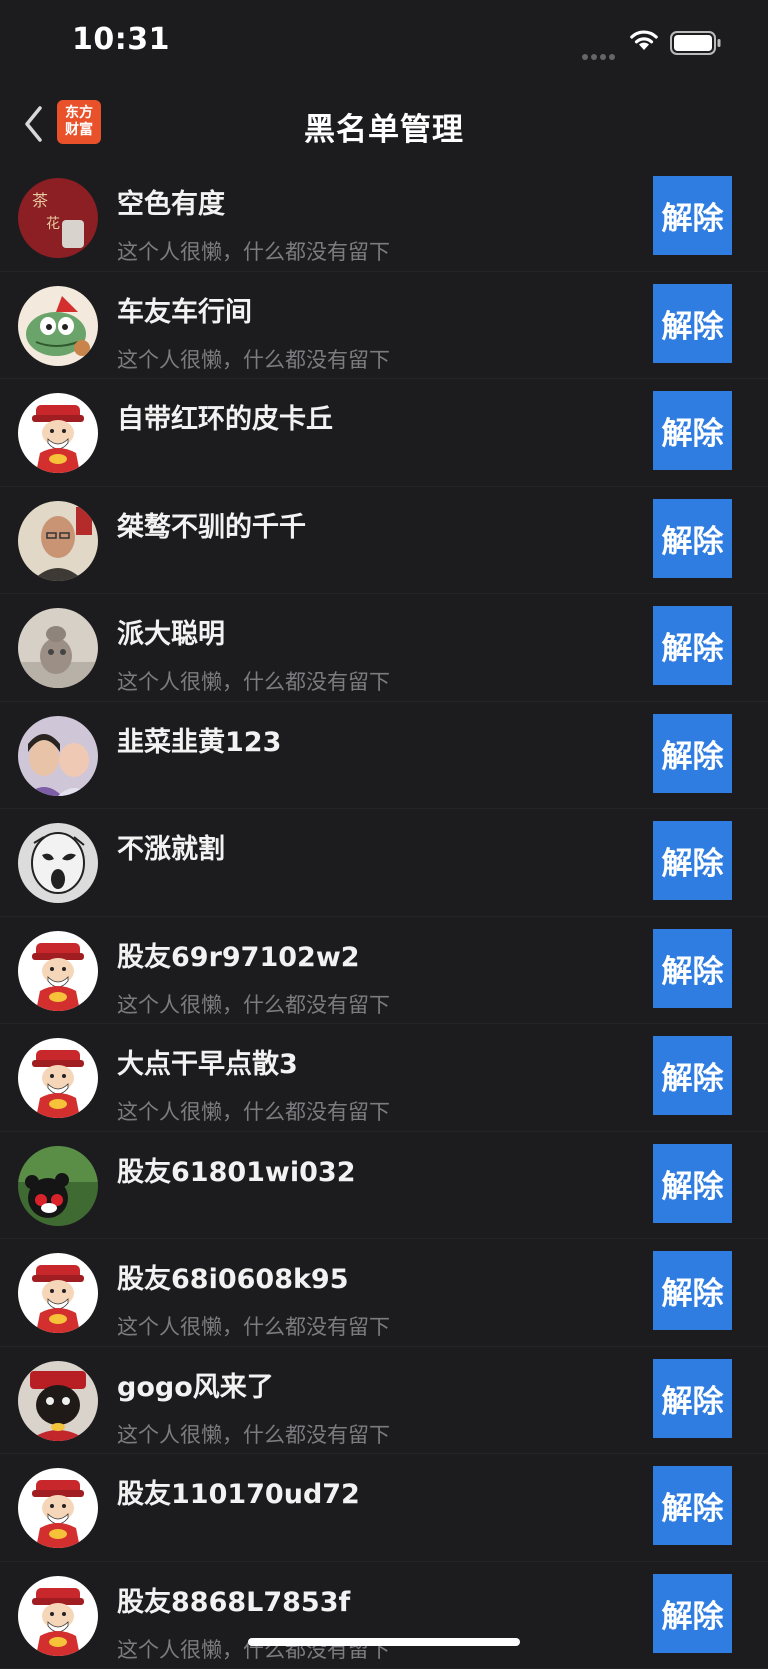  I want to click on blacklist-row: 自带红环的皮卡丘 解除, so click(384, 433).